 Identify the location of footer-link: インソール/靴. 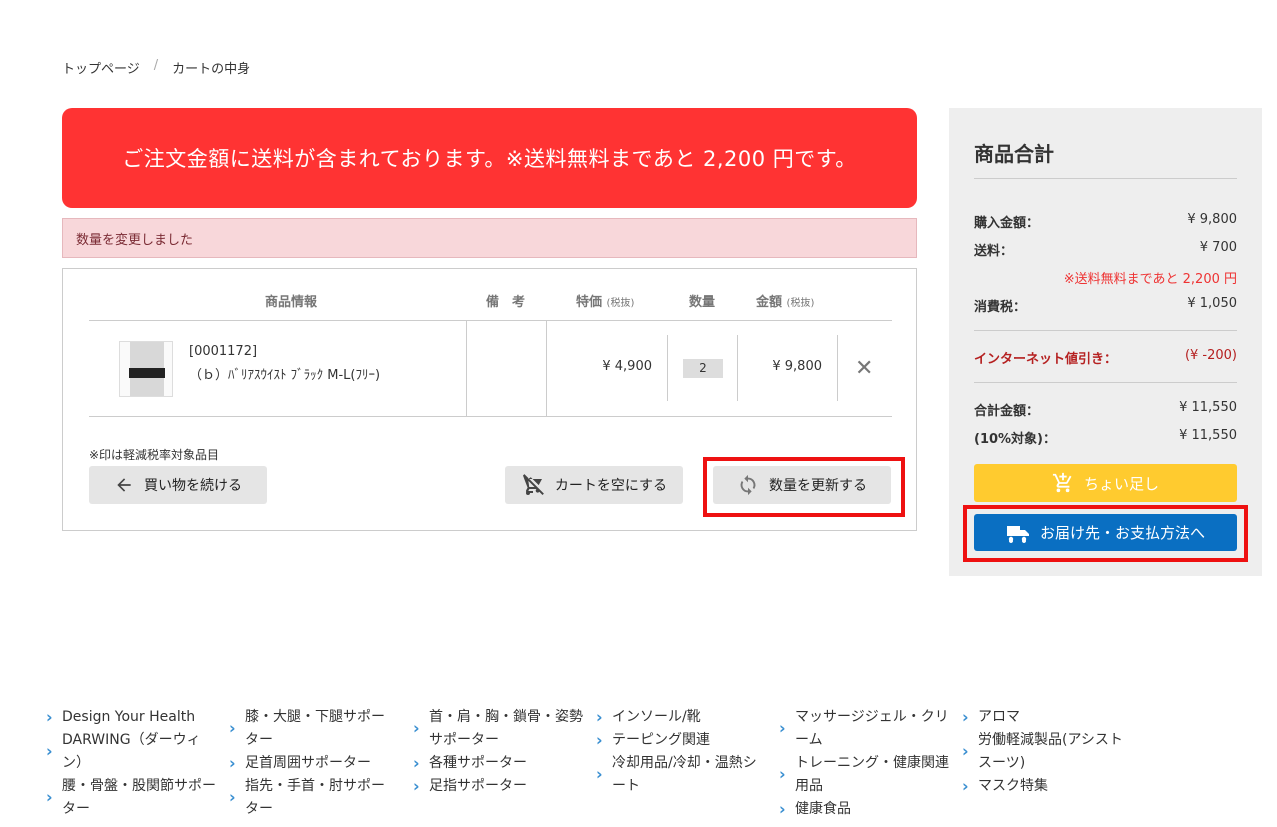
(678, 717).